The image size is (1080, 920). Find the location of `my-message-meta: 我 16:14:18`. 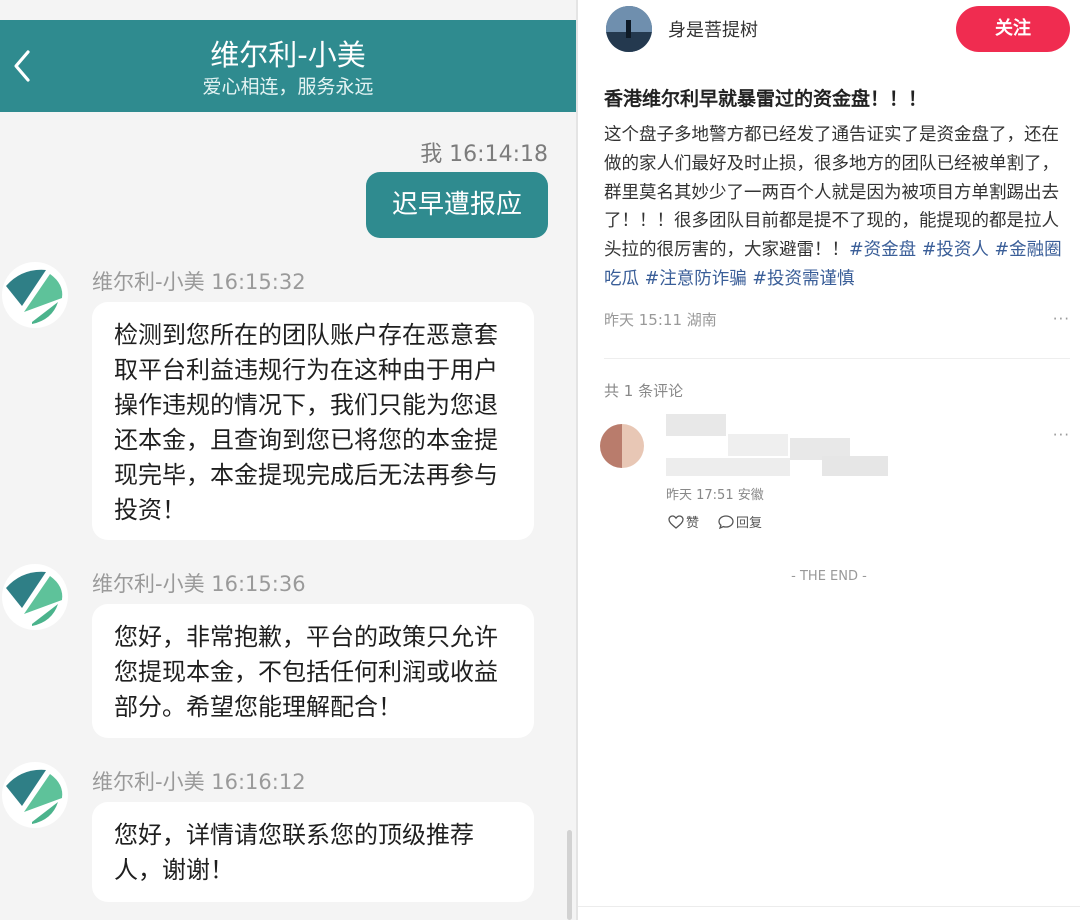

my-message-meta: 我 16:14:18 is located at coordinates (484, 154).